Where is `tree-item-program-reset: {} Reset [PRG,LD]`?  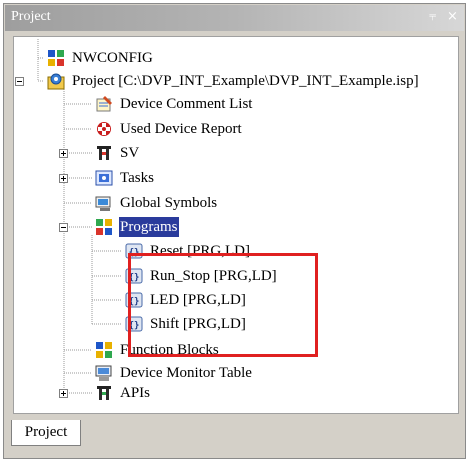
tree-item-program-reset: {} Reset [PRG,LD] is located at coordinates (187, 251).